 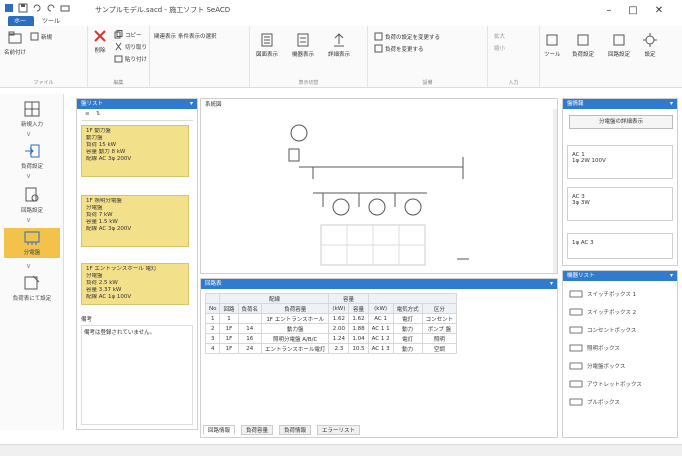 I want to click on ref-input-button: 関連表示 条件表示の選択, so click(x=185, y=36).